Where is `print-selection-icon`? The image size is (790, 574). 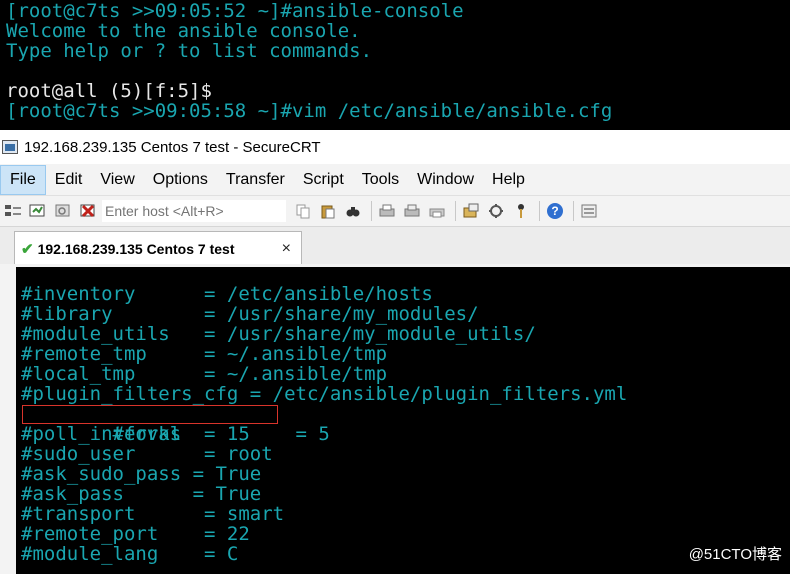
print-selection-icon is located at coordinates (412, 211).